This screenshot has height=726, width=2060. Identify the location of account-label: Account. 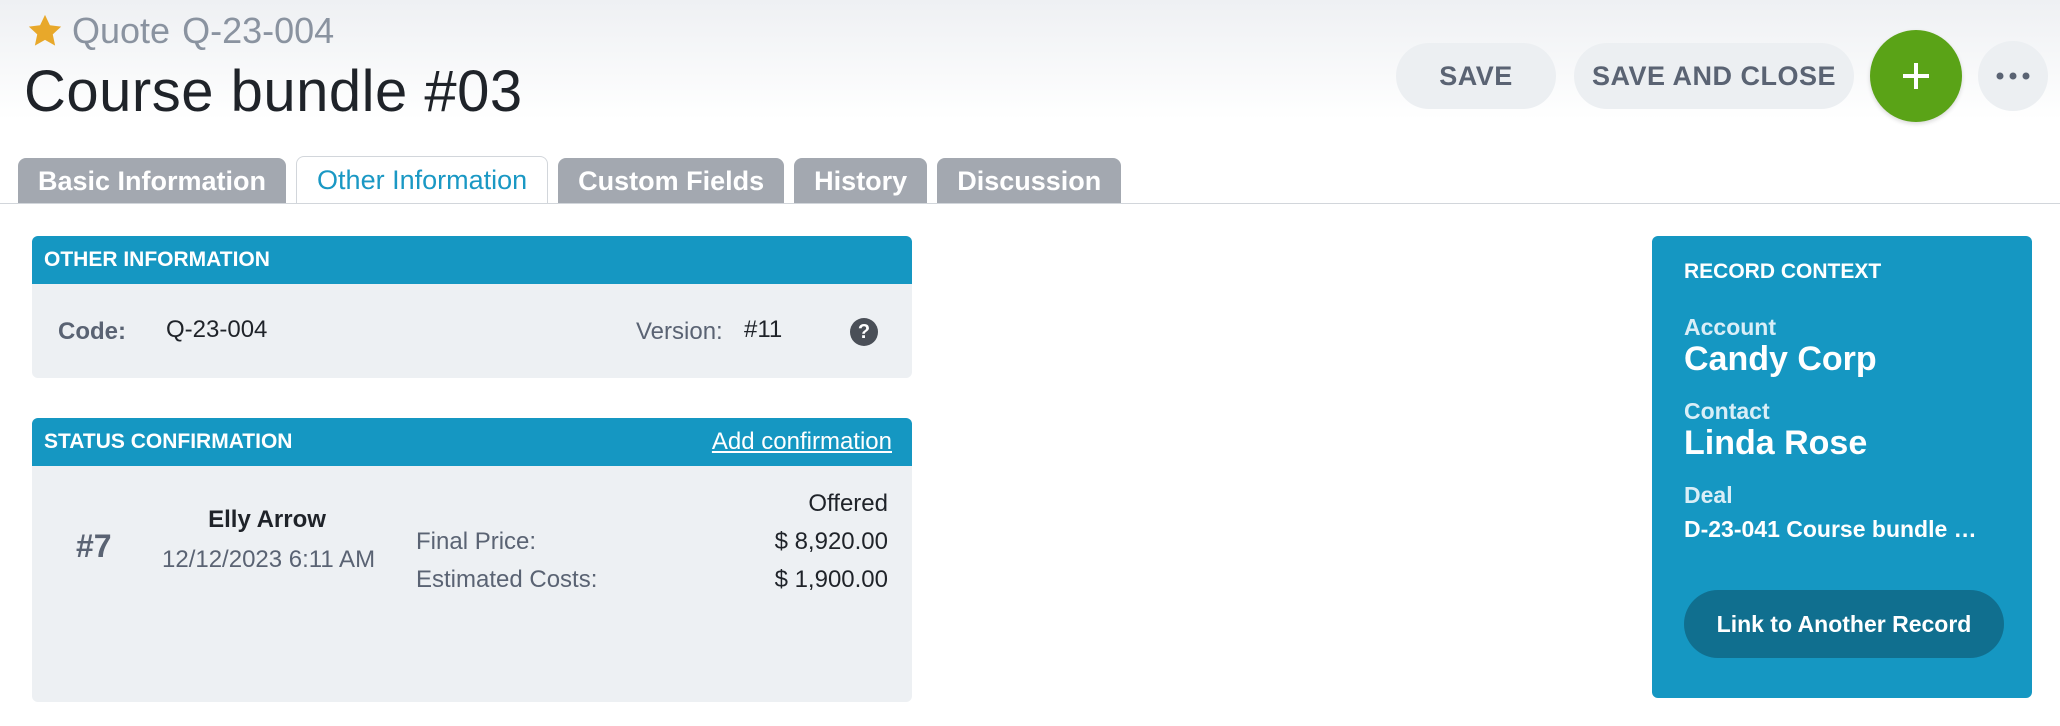
(1730, 327).